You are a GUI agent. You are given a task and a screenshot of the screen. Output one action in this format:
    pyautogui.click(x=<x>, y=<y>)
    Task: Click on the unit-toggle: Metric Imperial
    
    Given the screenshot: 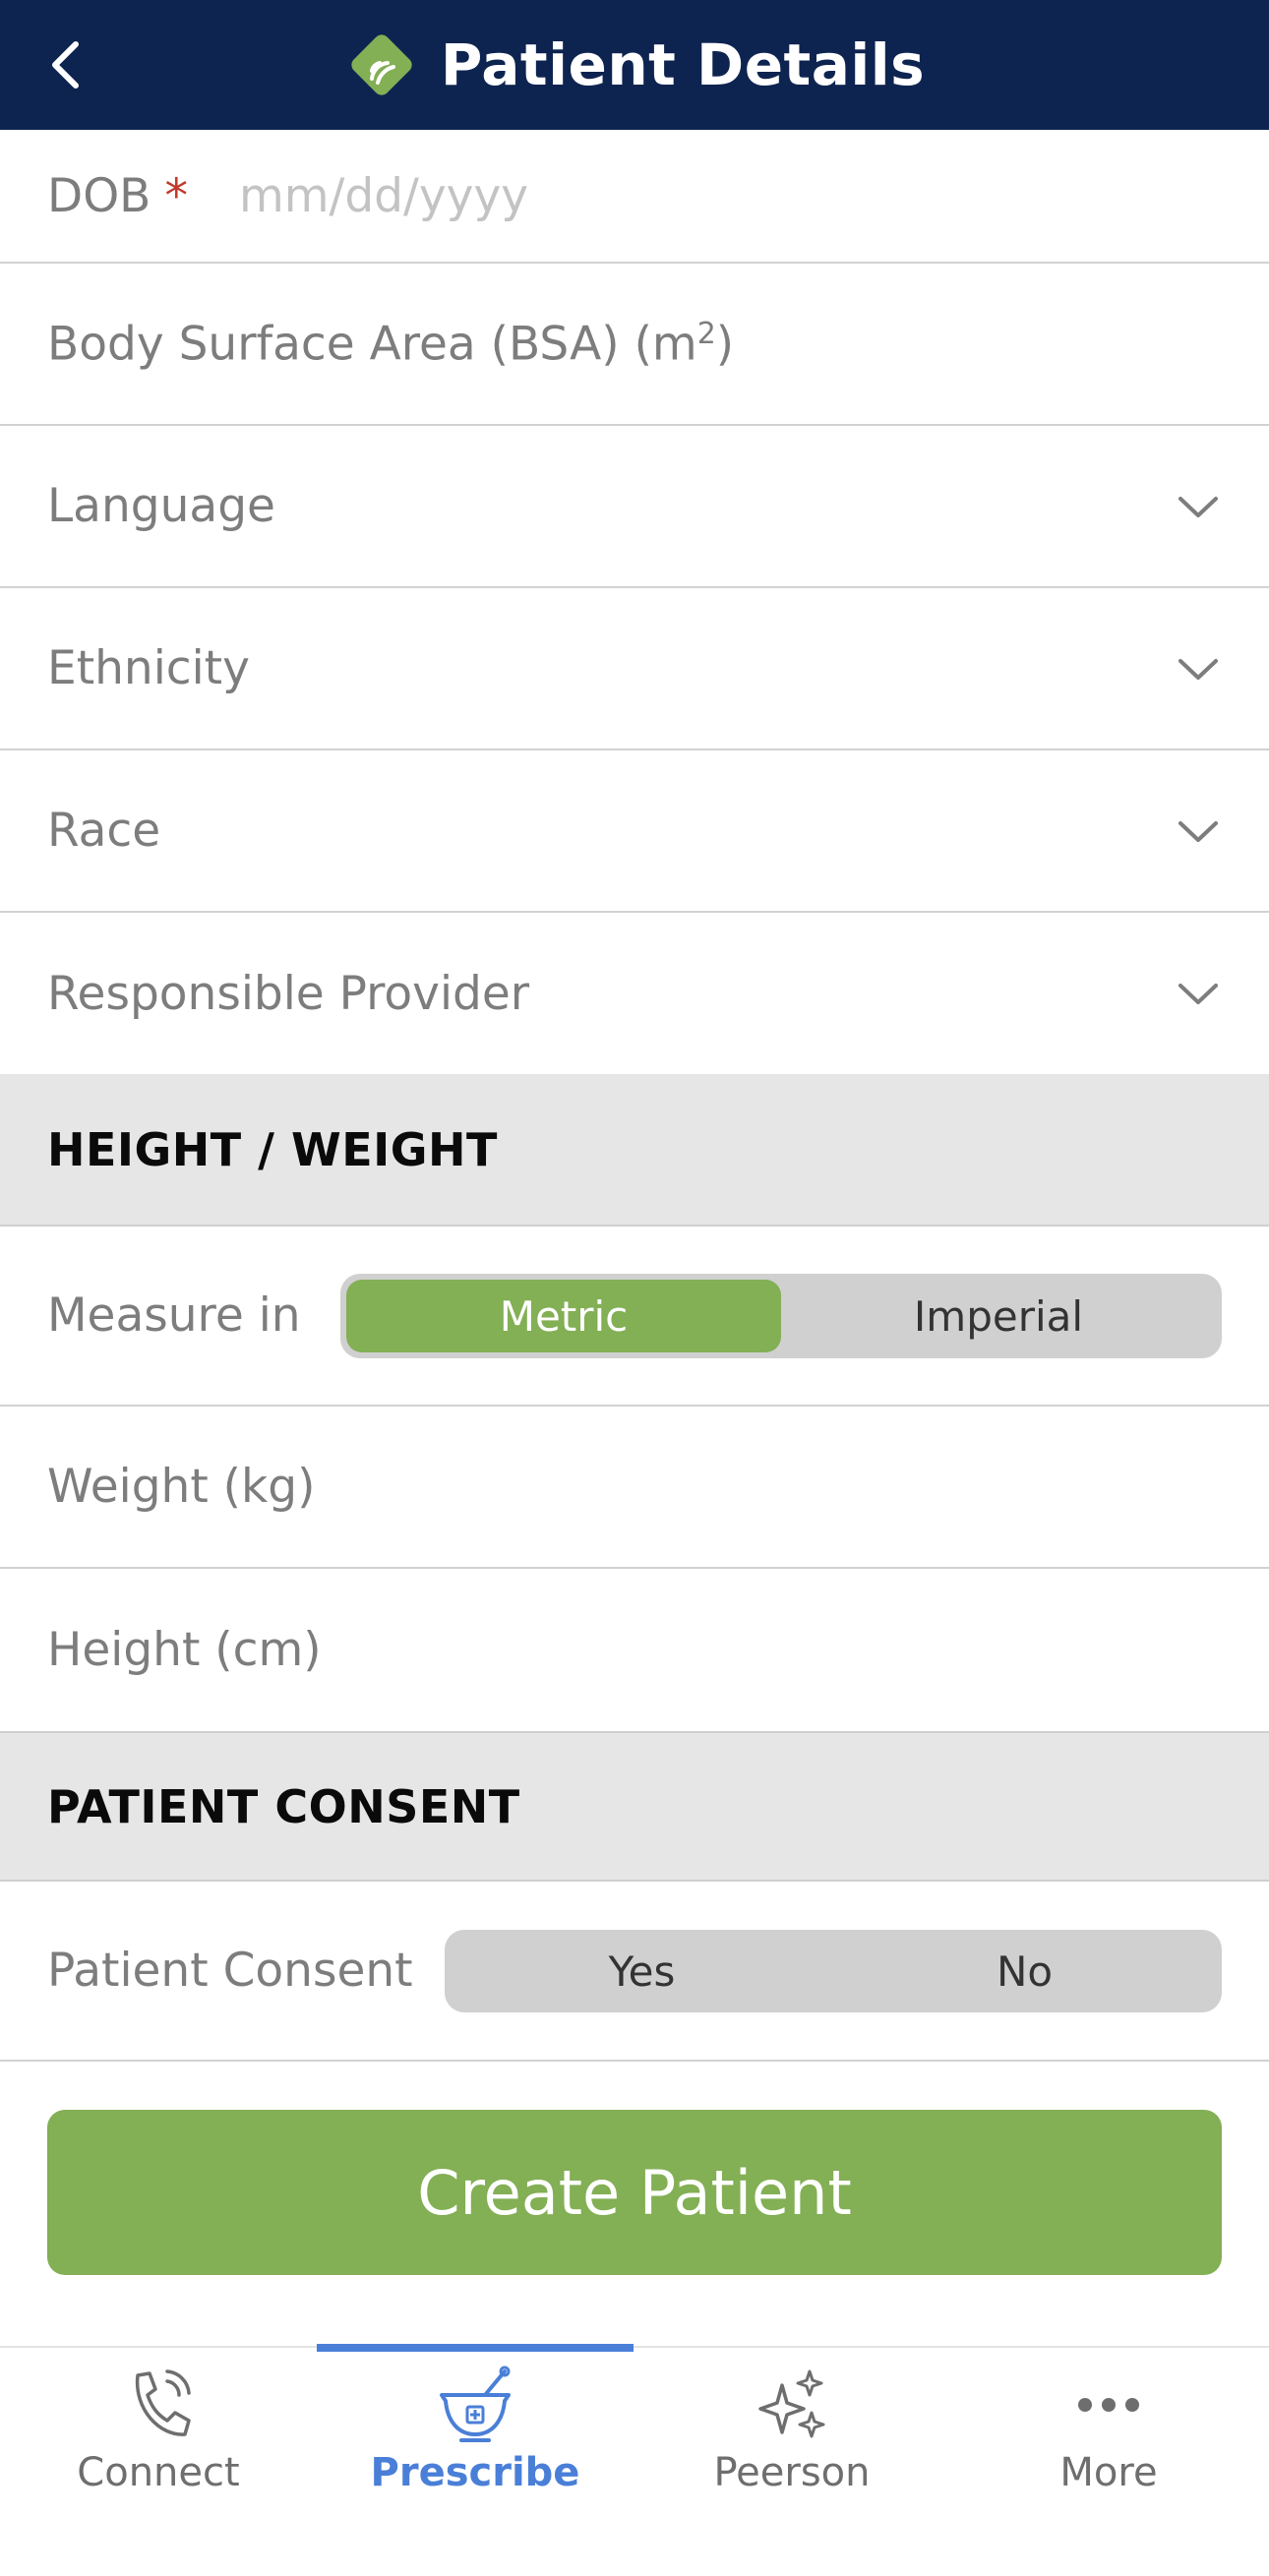 What is the action you would take?
    pyautogui.click(x=781, y=1316)
    